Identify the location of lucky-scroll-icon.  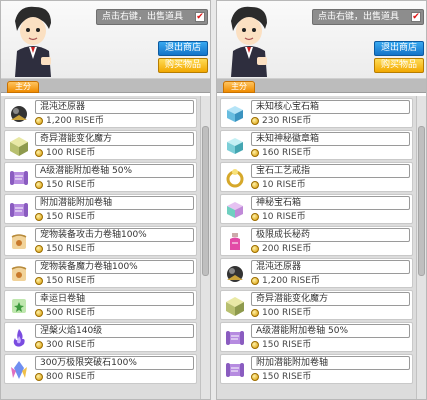
(19, 306).